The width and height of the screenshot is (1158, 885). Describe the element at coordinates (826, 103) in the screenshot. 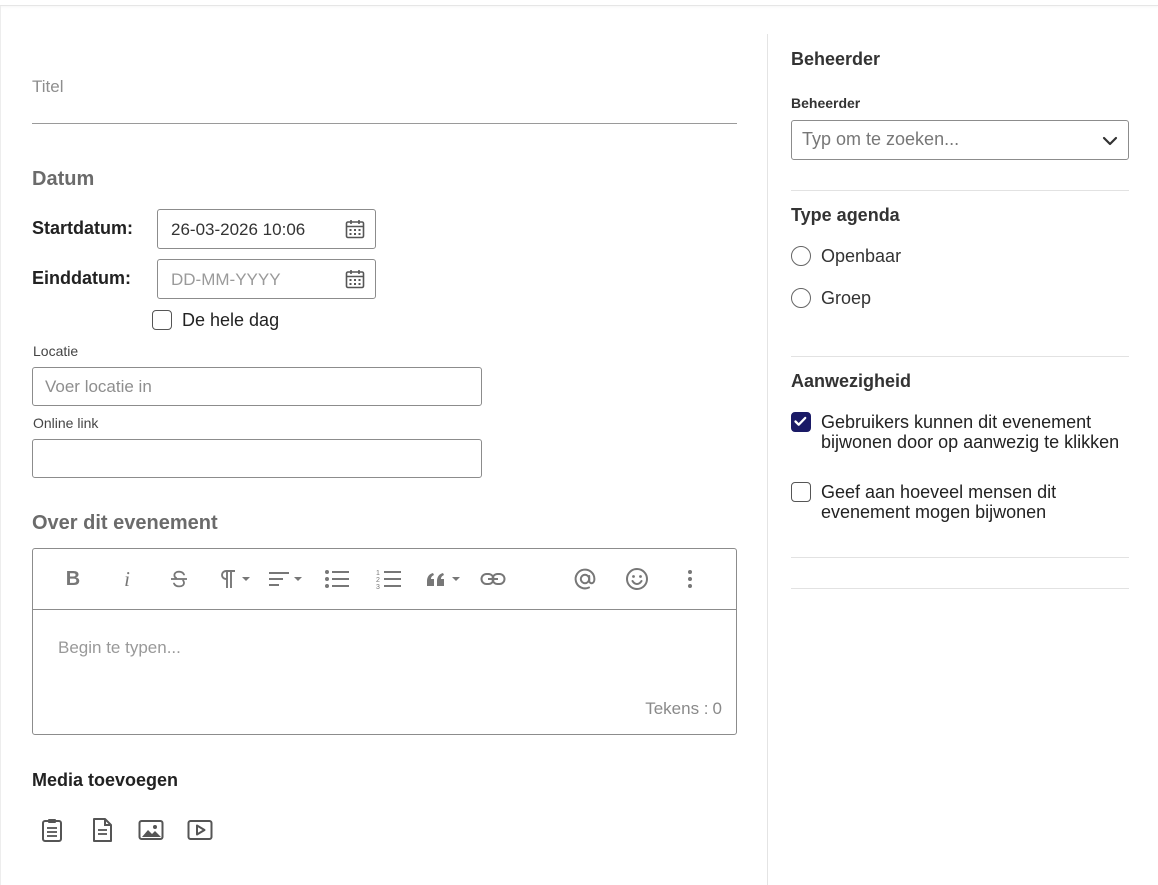

I see `owner-label: Beheerder` at that location.